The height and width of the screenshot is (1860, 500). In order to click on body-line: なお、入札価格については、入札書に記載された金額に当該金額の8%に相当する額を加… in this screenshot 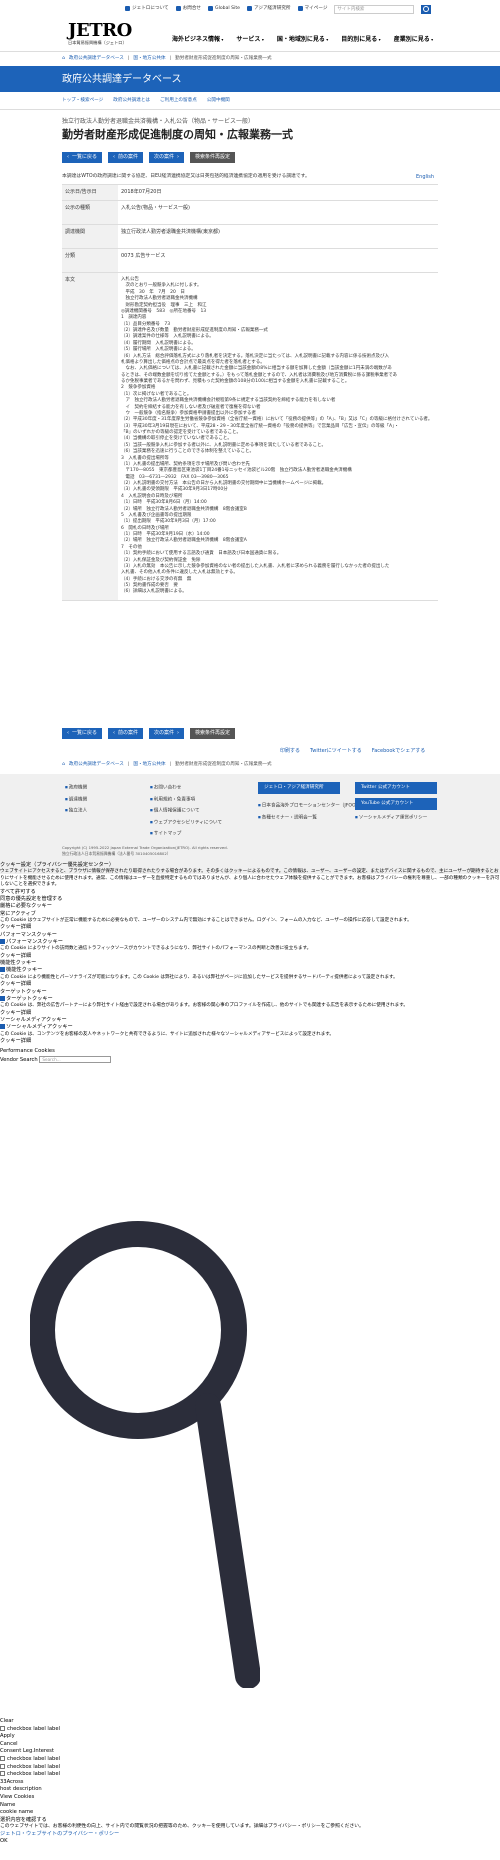, I will do `click(256, 369)`.